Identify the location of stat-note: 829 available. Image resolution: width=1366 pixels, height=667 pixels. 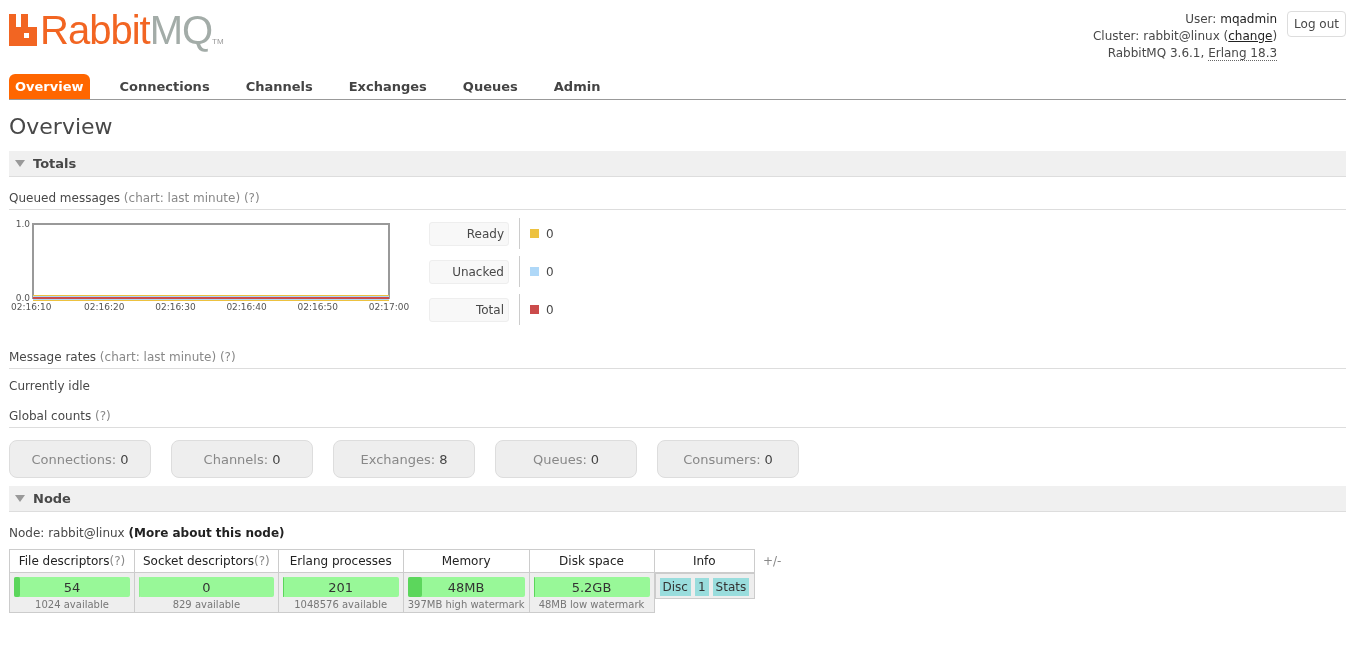
(206, 604).